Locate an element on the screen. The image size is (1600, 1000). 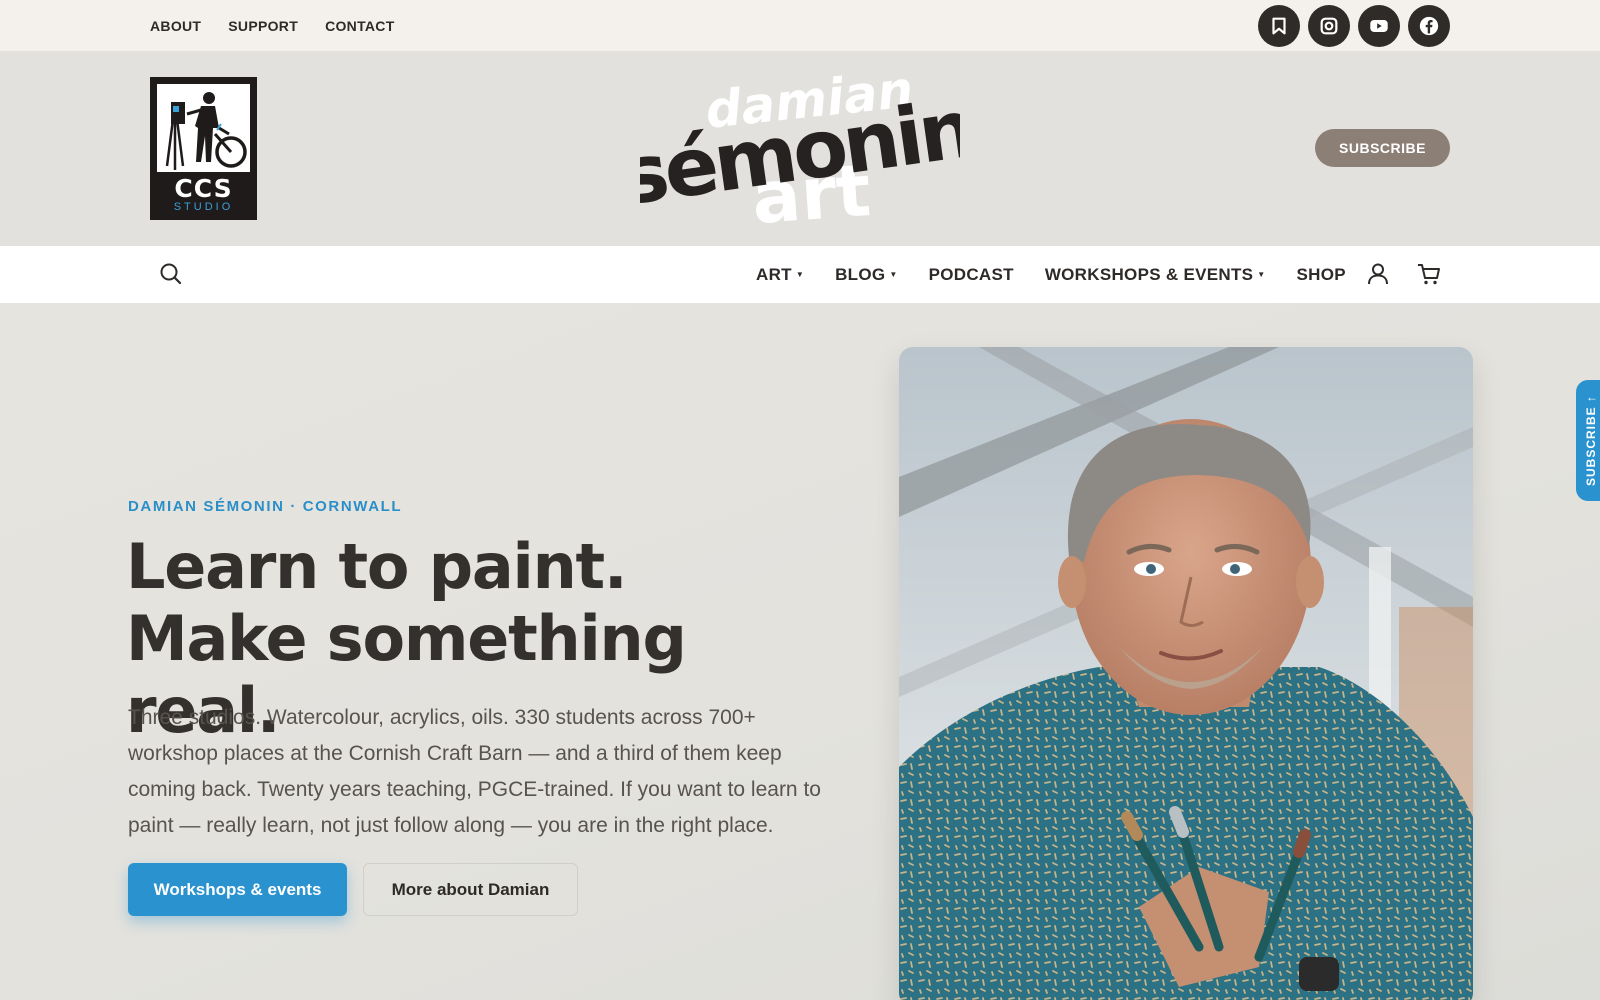
nav-item-label: BLOG is located at coordinates (860, 274).